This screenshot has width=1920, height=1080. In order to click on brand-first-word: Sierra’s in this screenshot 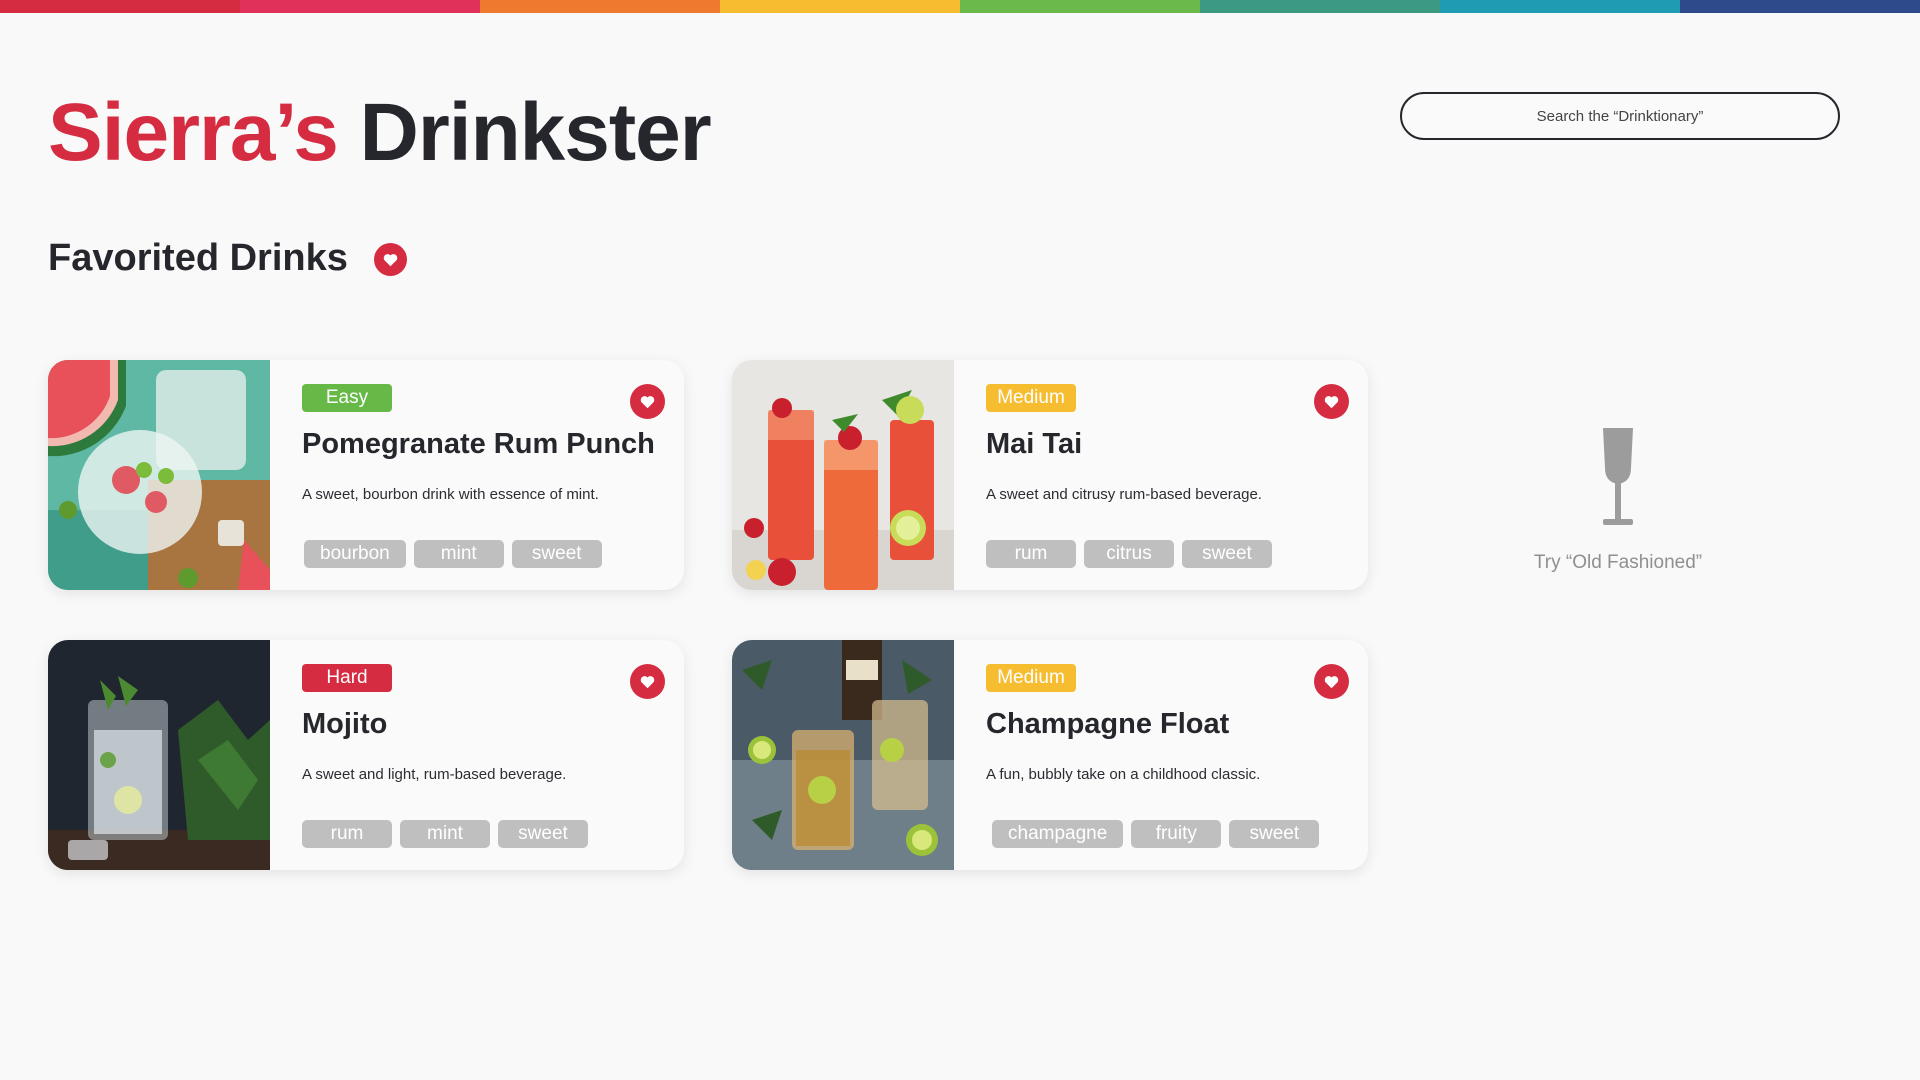, I will do `click(193, 132)`.